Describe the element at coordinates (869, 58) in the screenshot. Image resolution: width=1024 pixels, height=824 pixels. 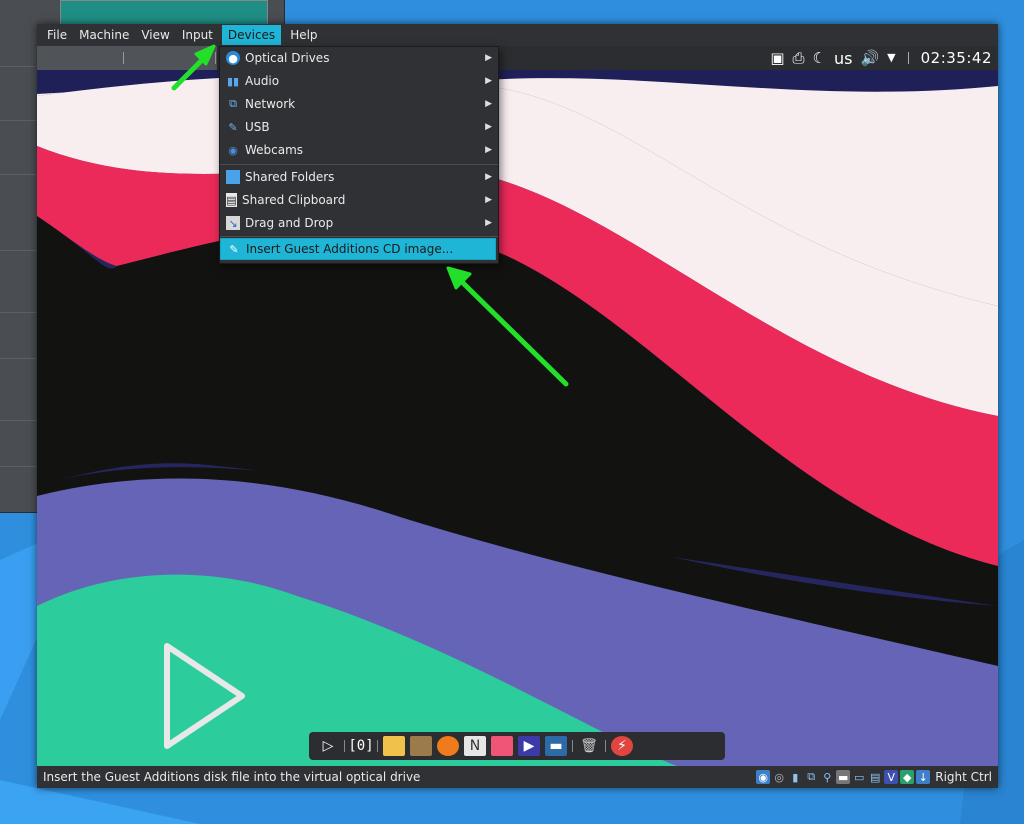
I see `volume-icon: 🔊` at that location.